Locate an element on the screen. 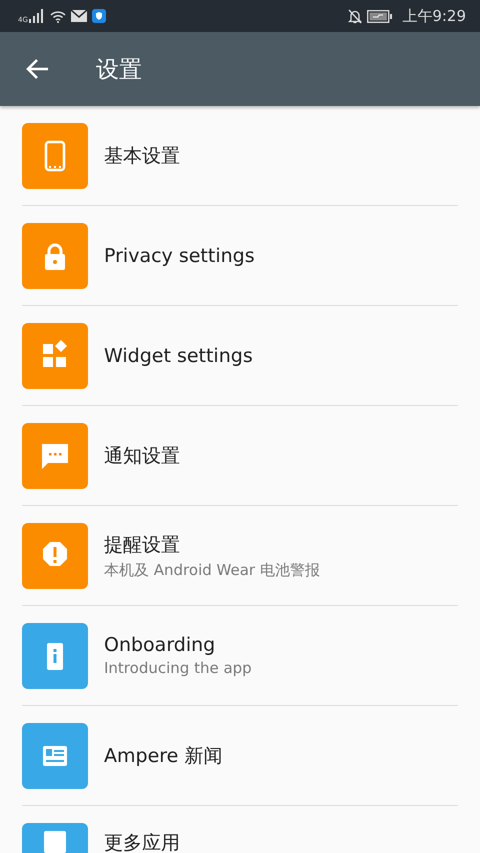 Image resolution: width=480 pixels, height=853 pixels. back-arrow-icon is located at coordinates (38, 69).